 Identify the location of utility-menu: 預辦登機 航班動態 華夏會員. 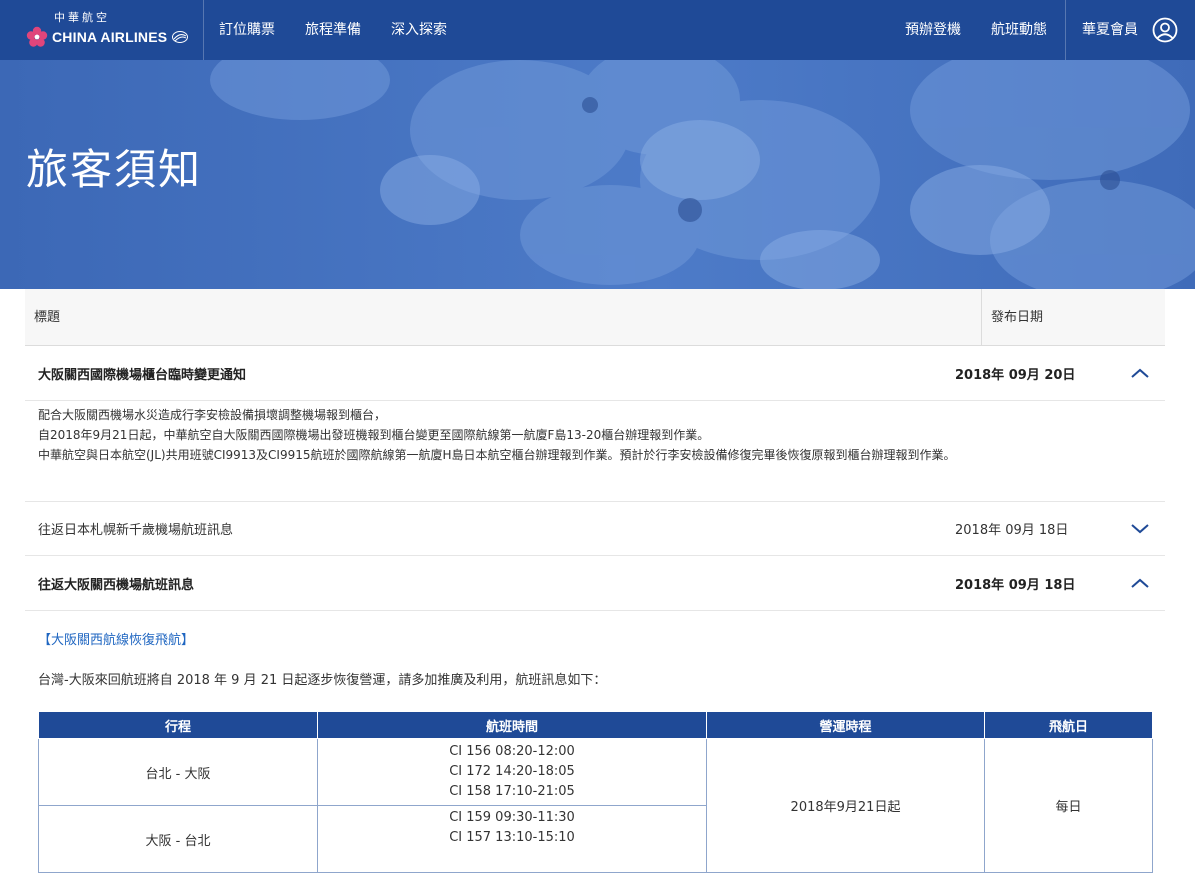
(1042, 30).